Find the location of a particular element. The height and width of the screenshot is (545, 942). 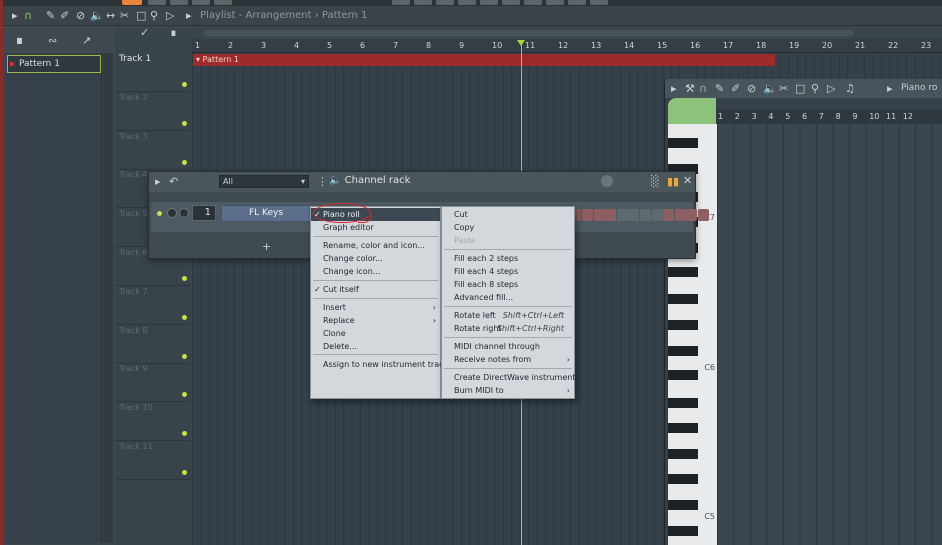

arrow-icon: ▸ is located at coordinates (674, 89).